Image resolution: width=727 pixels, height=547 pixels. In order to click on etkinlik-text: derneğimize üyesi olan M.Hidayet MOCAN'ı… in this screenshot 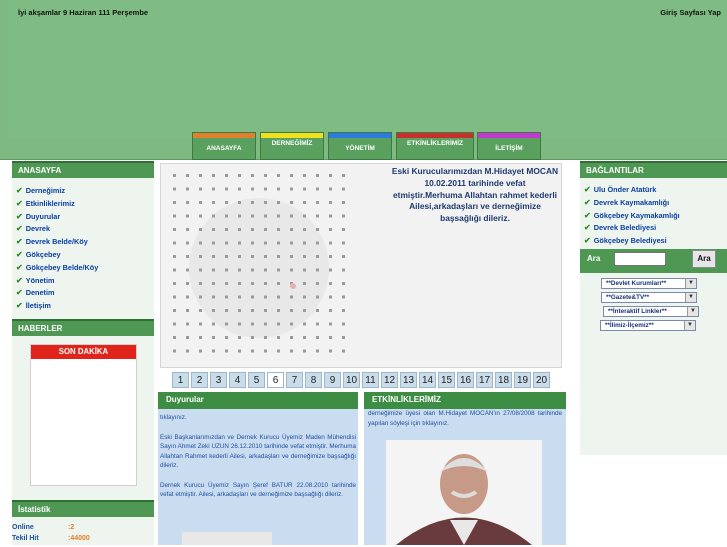, I will do `click(465, 419)`.